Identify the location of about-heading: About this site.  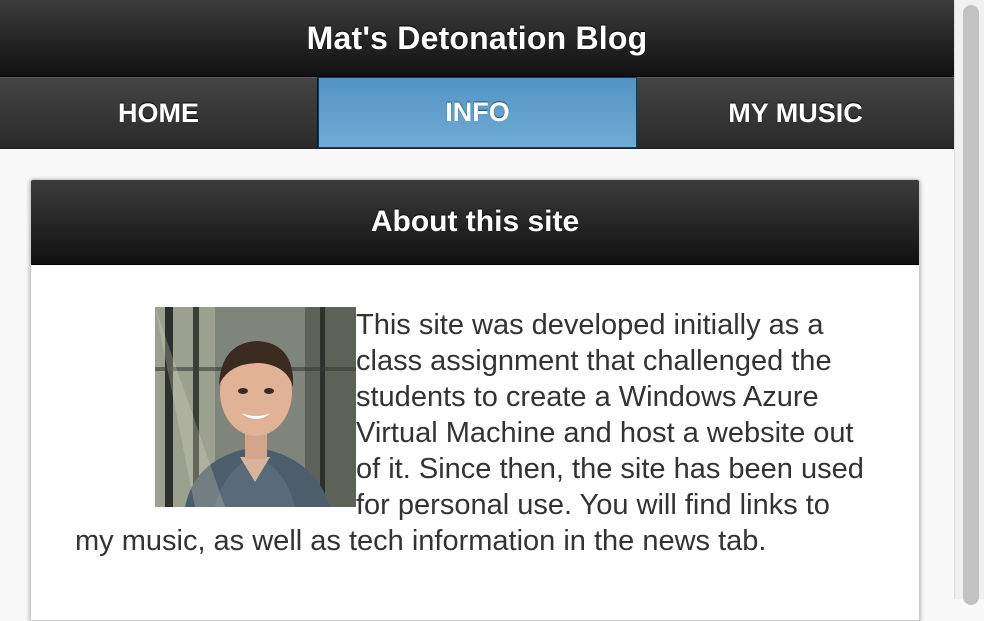
(475, 221).